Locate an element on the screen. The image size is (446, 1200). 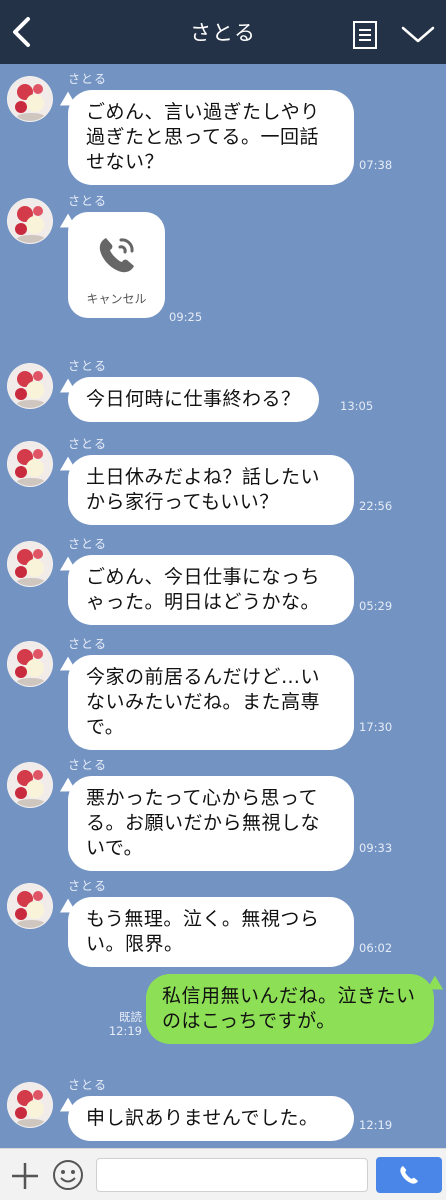
message-bubble: ごめん、今日仕事になっちゃった。明日はどうかな。 is located at coordinates (211, 590).